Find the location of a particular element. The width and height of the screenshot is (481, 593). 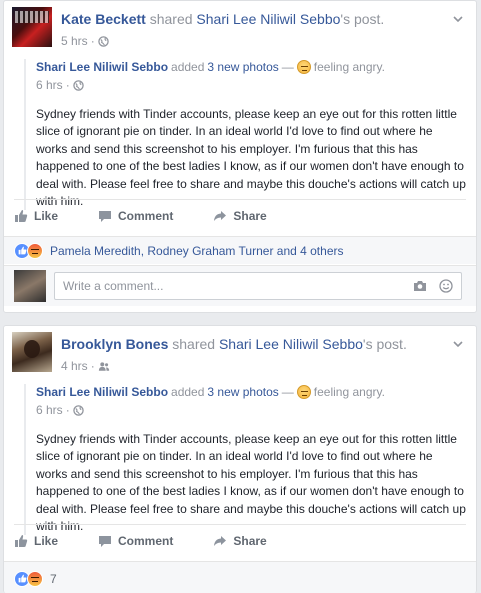

author-name-link: Kate Beckett is located at coordinates (103, 19).